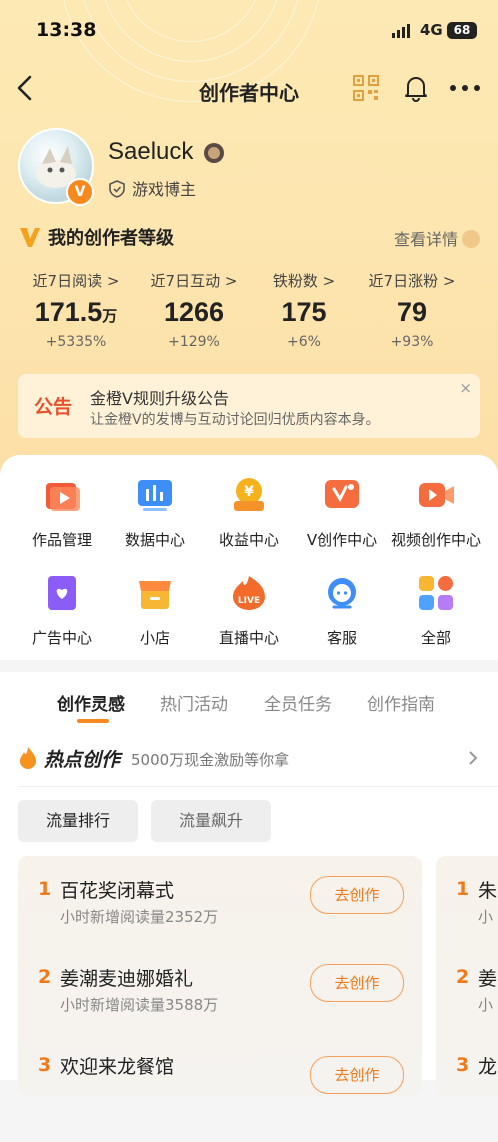 This screenshot has height=1142, width=498. I want to click on hot-creation-header: 热点创作 5000万现金激励等你拿, so click(249, 759).